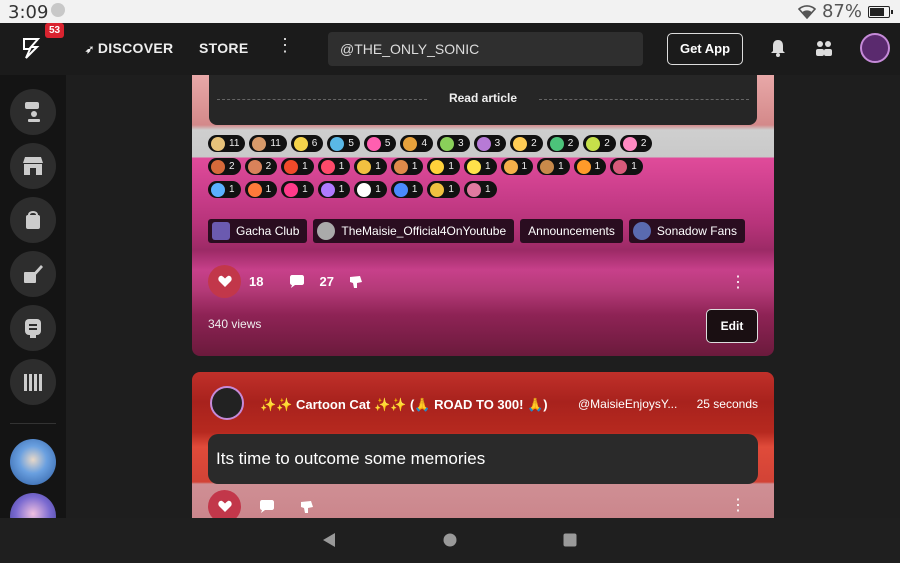 The height and width of the screenshot is (563, 900). I want to click on post-actions, so click(261, 504).